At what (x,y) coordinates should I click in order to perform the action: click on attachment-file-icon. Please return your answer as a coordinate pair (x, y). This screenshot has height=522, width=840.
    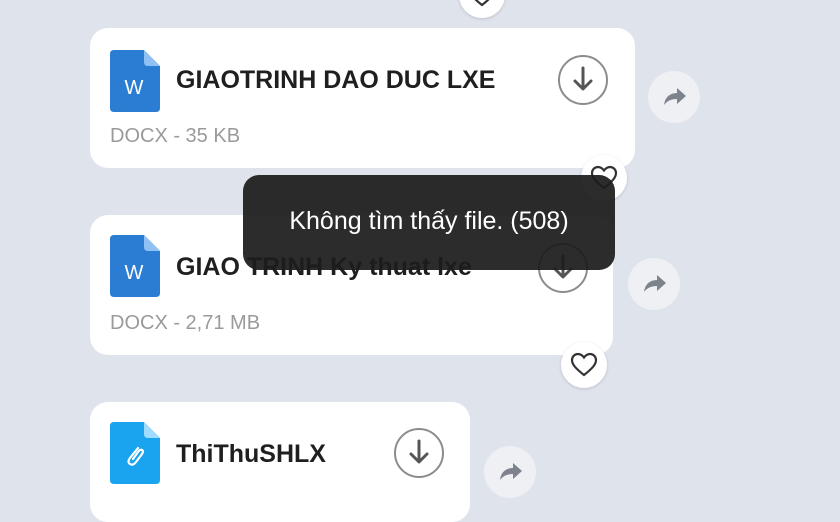
    Looking at the image, I should click on (135, 453).